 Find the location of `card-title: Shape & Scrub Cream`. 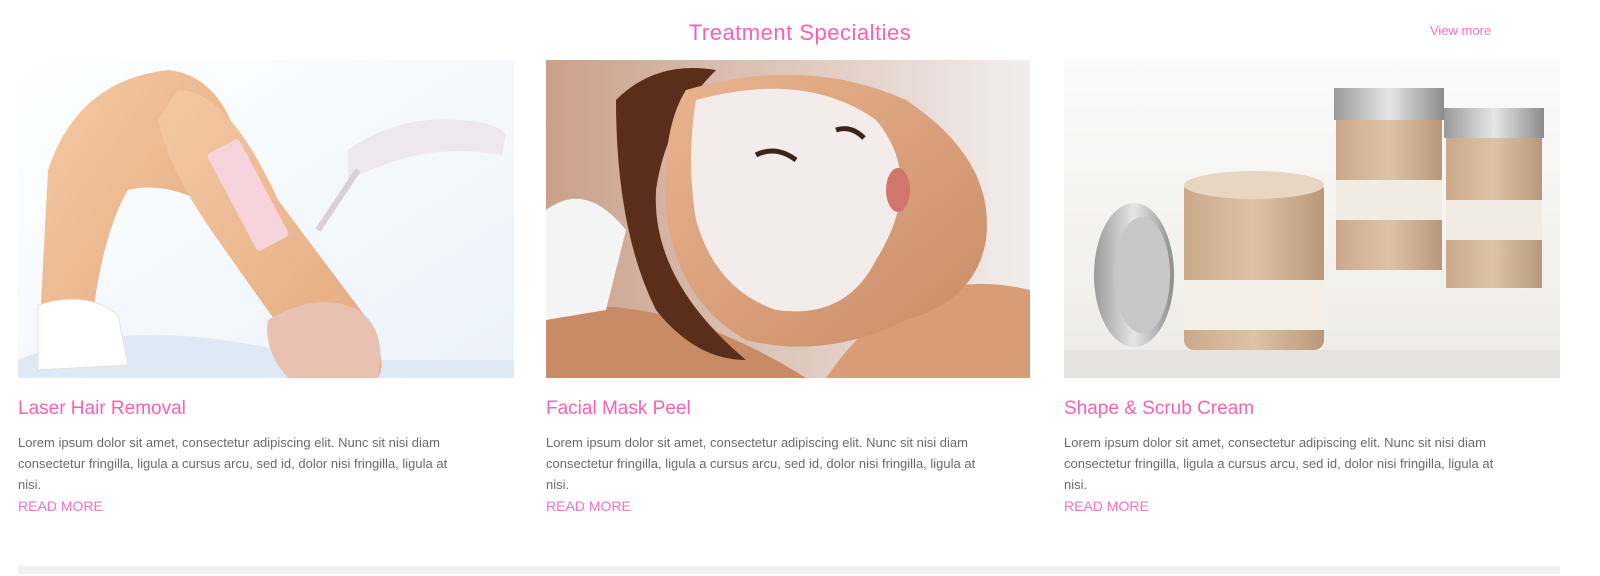

card-title: Shape & Scrub Cream is located at coordinates (1312, 410).